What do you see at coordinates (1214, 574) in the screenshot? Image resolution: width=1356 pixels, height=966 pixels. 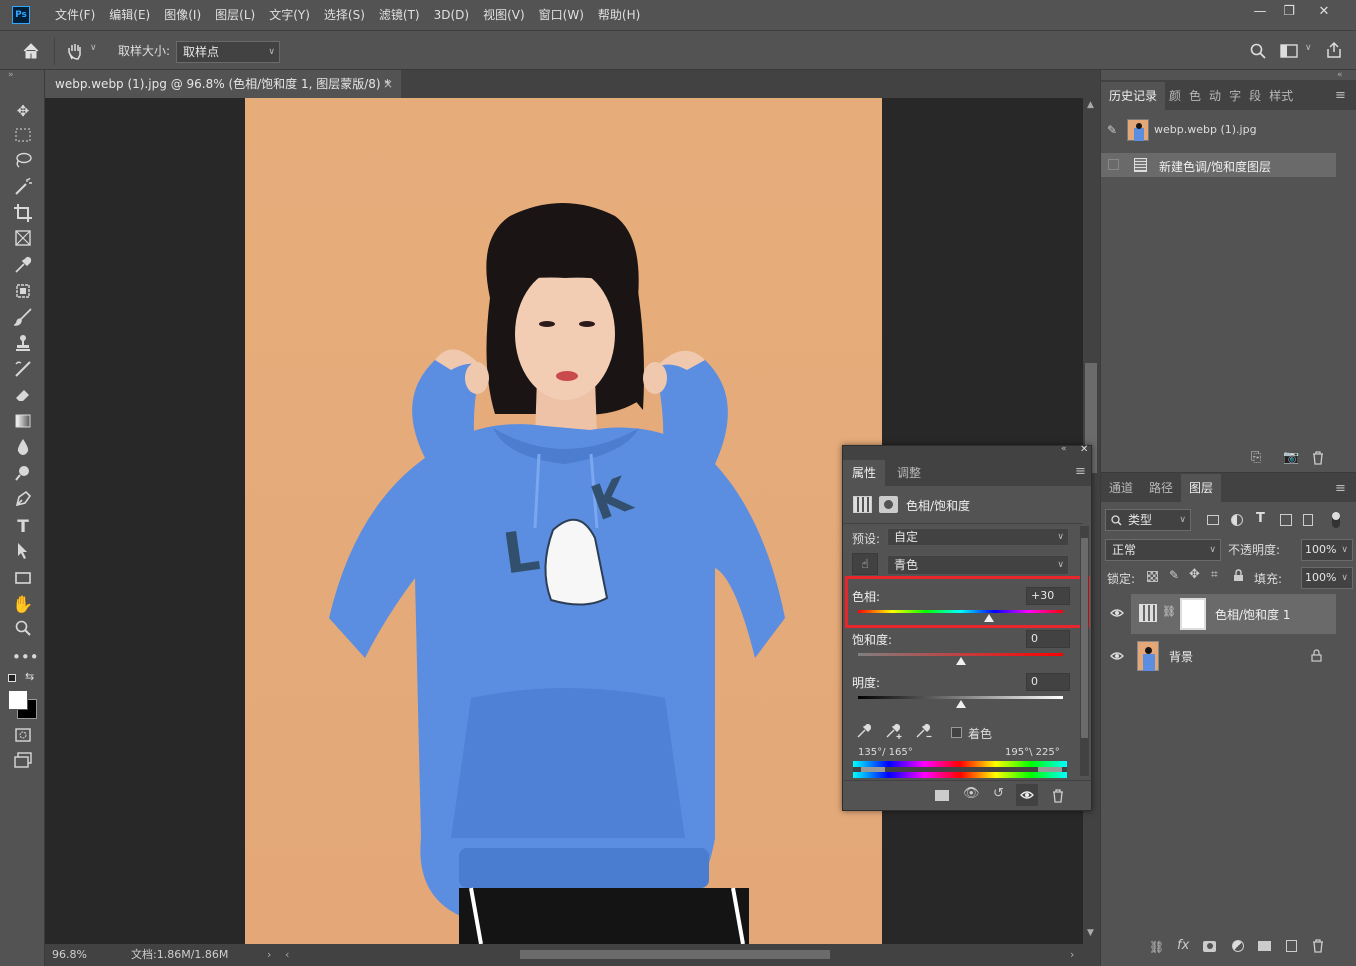 I see `lock-artboard-icon: ⌗` at bounding box center [1214, 574].